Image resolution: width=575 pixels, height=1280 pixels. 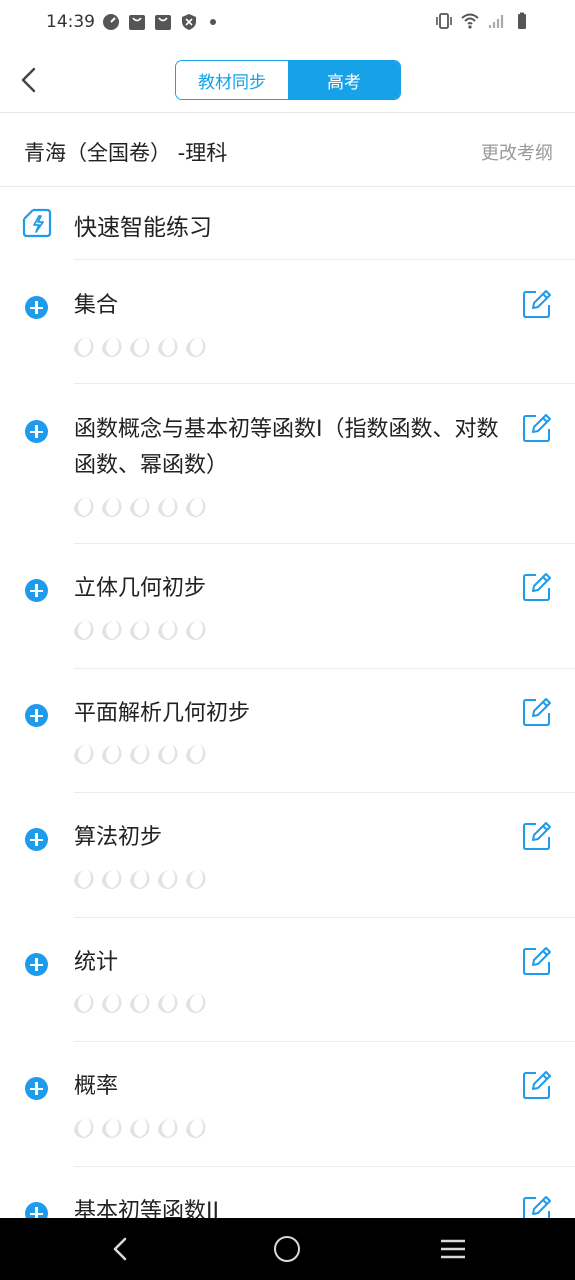 I want to click on nav-home-icon, so click(x=287, y=1249).